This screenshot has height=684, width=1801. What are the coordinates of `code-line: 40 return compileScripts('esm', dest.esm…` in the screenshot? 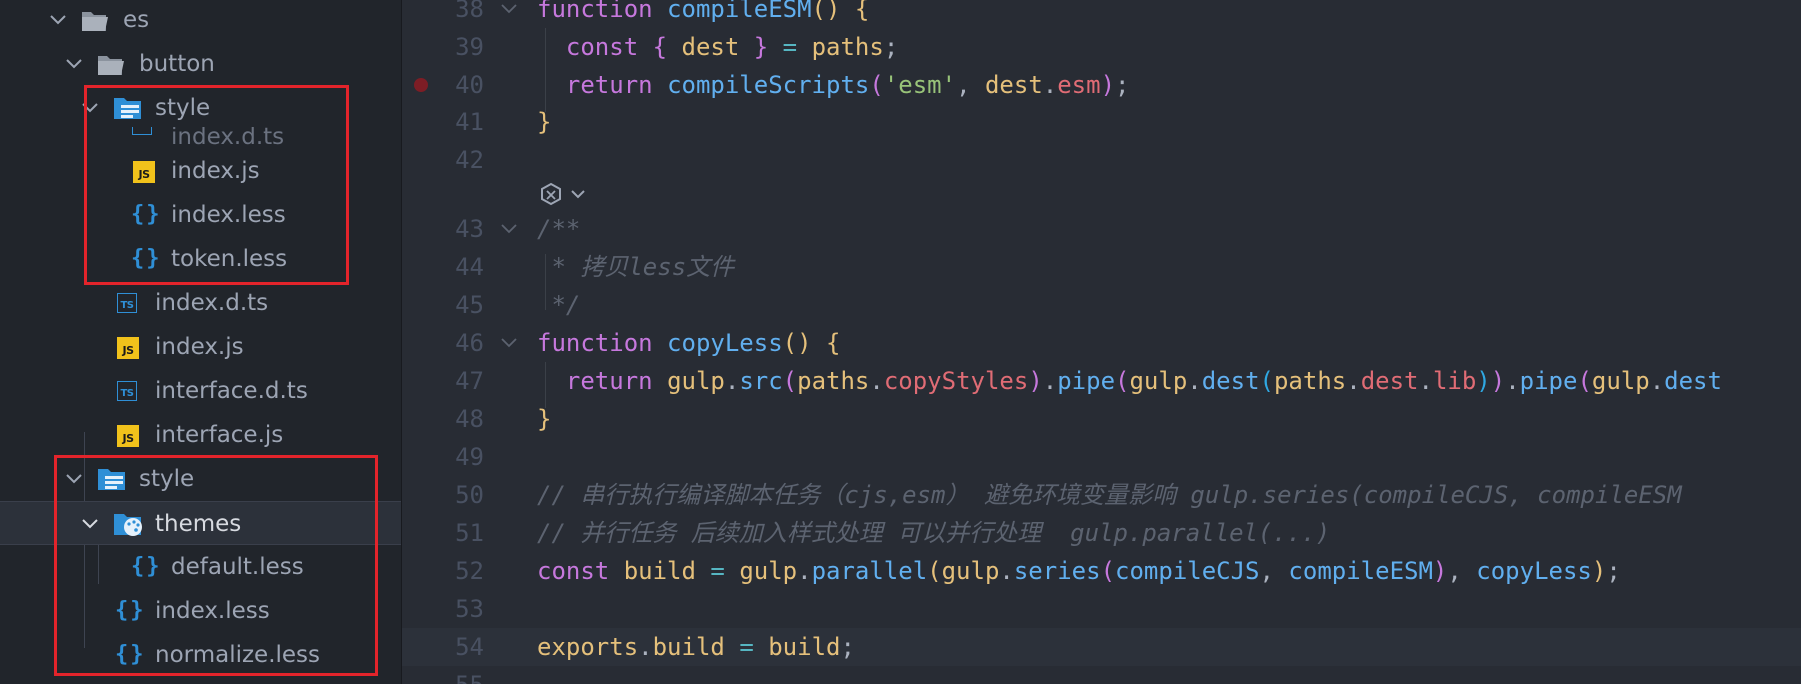 It's located at (1101, 85).